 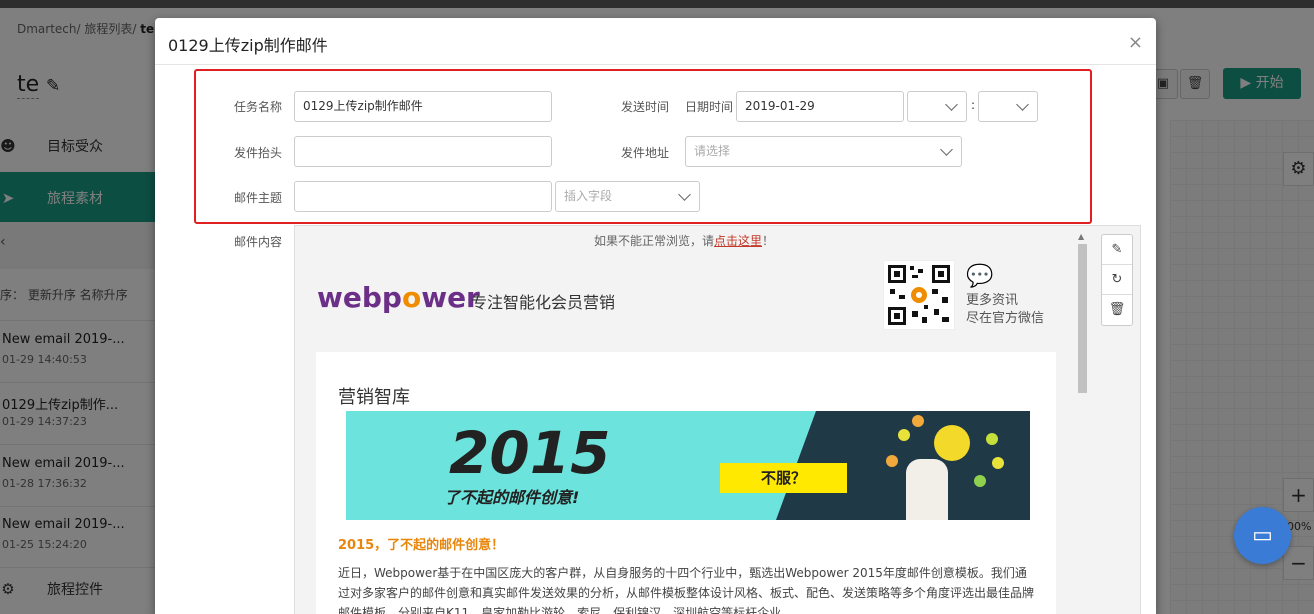 What do you see at coordinates (258, 107) in the screenshot?
I see `task-name-label: 任务名称` at bounding box center [258, 107].